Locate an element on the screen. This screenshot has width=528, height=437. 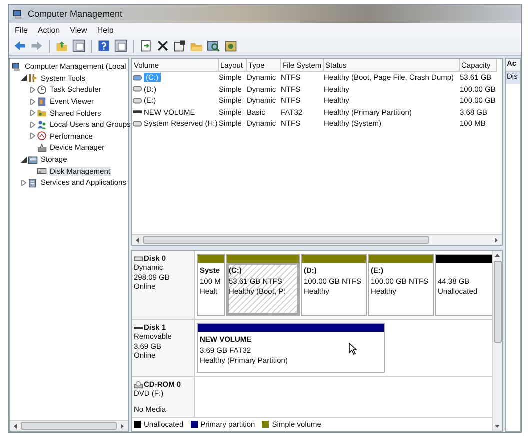
delete-icon is located at coordinates (163, 46).